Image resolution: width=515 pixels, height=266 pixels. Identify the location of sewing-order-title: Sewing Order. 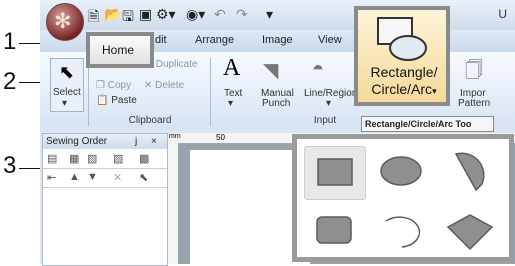
(77, 141).